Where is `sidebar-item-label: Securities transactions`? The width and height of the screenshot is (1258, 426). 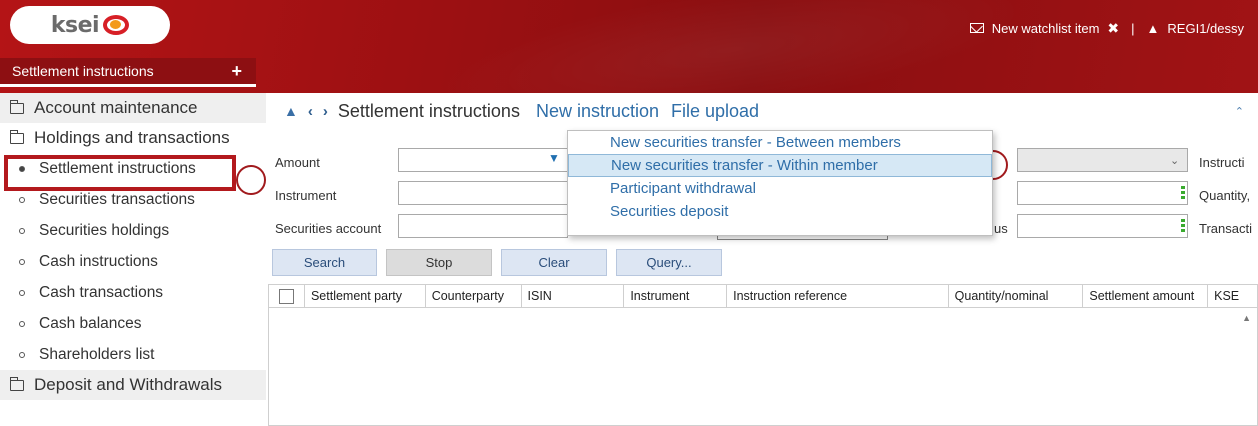
sidebar-item-label: Securities transactions is located at coordinates (117, 199).